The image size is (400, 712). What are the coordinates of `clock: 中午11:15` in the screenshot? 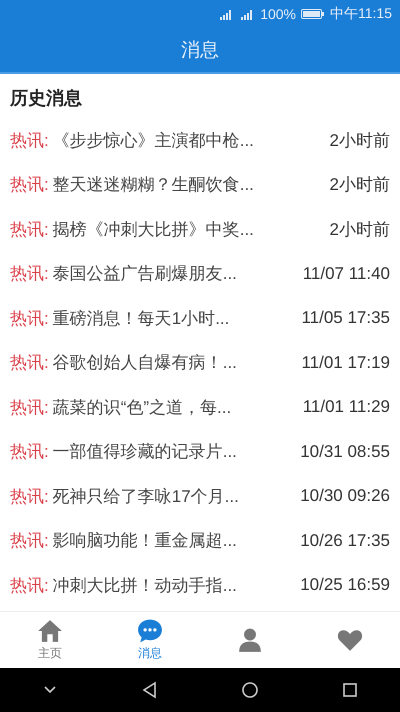 It's located at (361, 14).